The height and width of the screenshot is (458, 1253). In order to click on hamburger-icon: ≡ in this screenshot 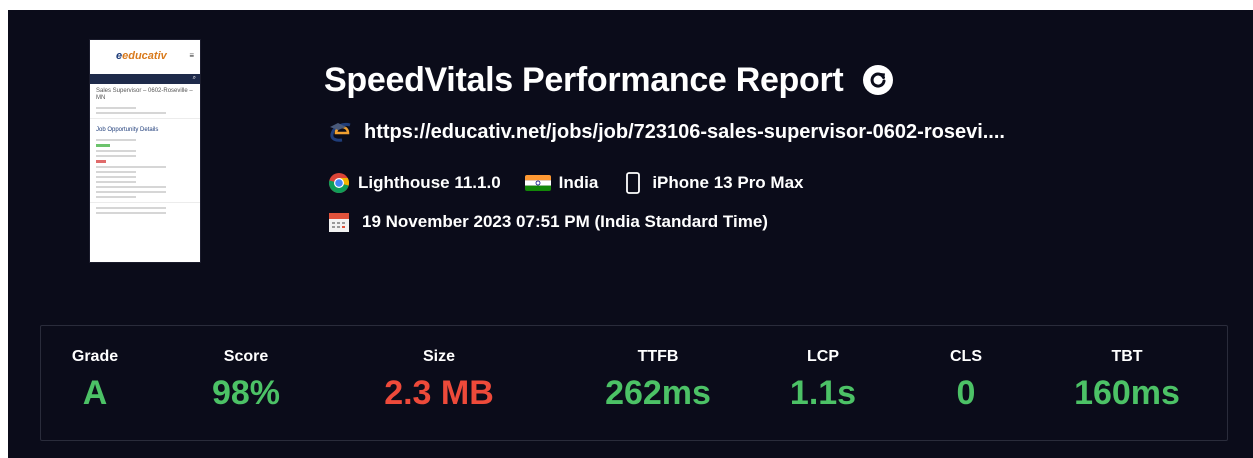, I will do `click(191, 55)`.